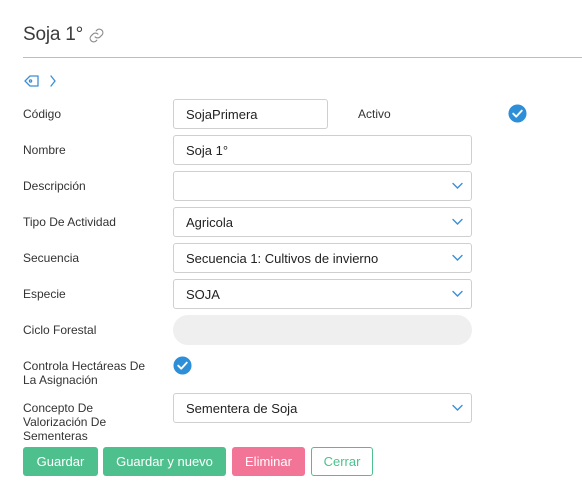 This screenshot has height=498, width=582. What do you see at coordinates (53, 81) in the screenshot?
I see `chevron-right-icon` at bounding box center [53, 81].